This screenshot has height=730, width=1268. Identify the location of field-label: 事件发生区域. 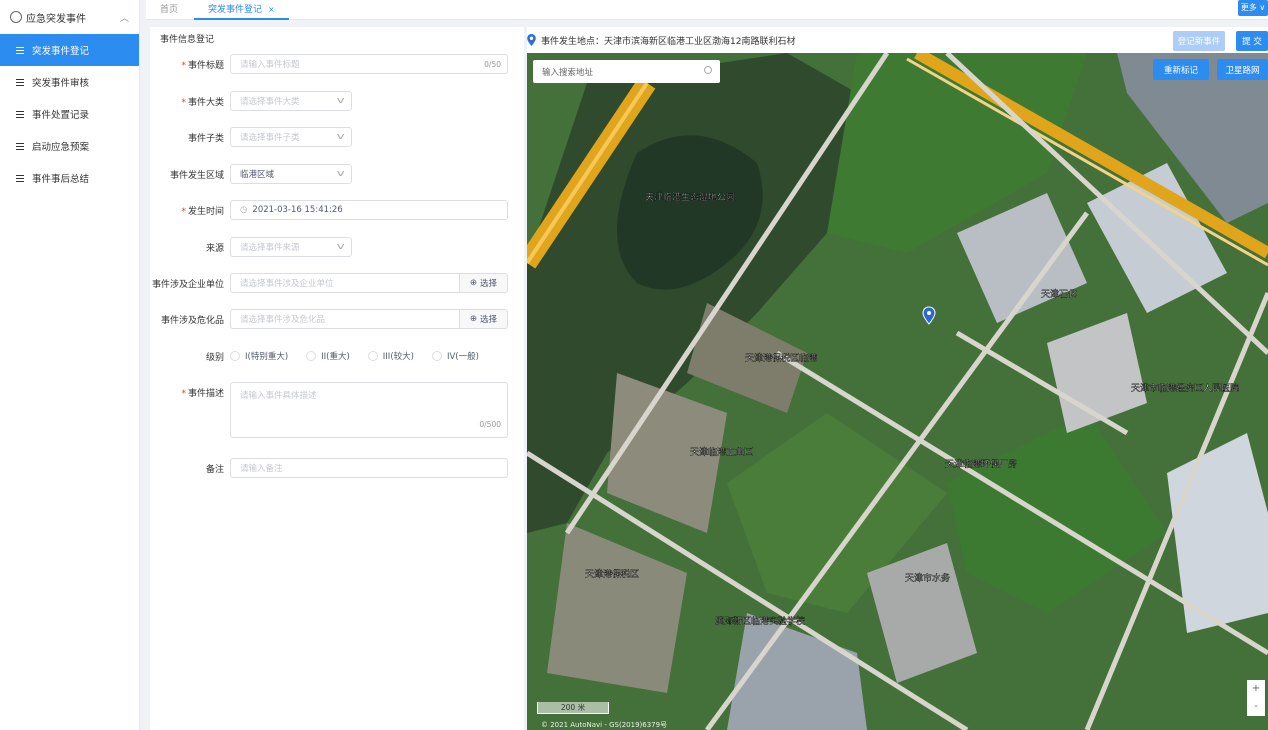
(196, 175).